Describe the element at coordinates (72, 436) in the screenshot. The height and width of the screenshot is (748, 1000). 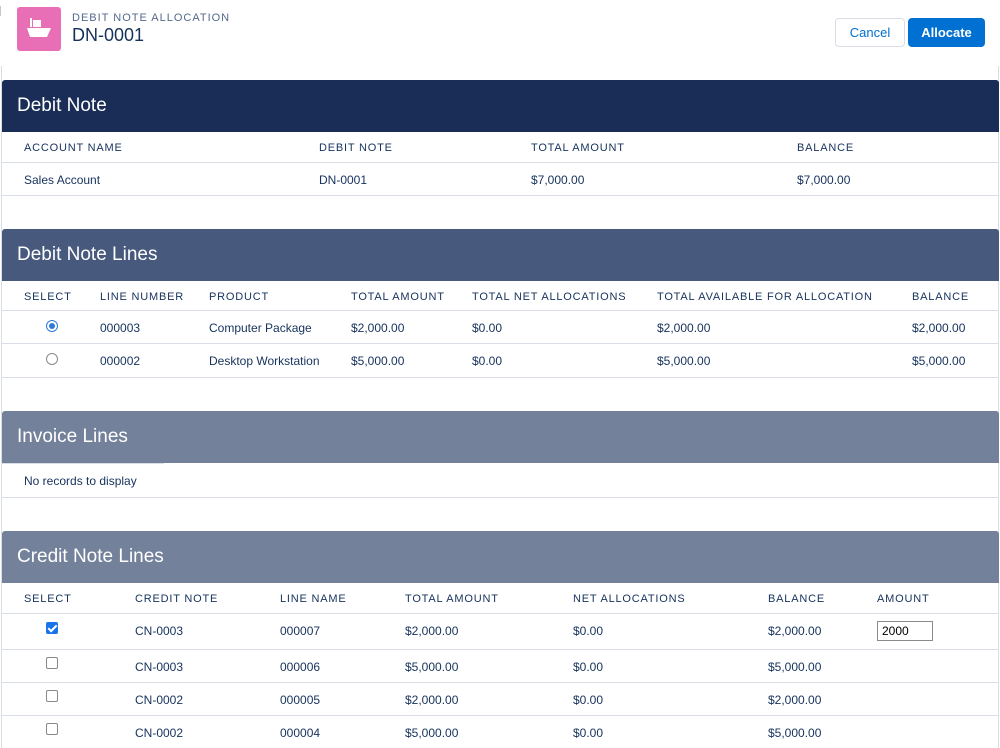
I see `section-title: Invoice Lines` at that location.